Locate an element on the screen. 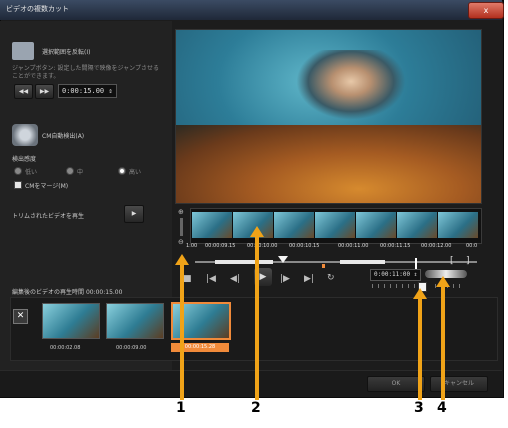 The width and height of the screenshot is (508, 428). mark-out-button: ] is located at coordinates (468, 261).